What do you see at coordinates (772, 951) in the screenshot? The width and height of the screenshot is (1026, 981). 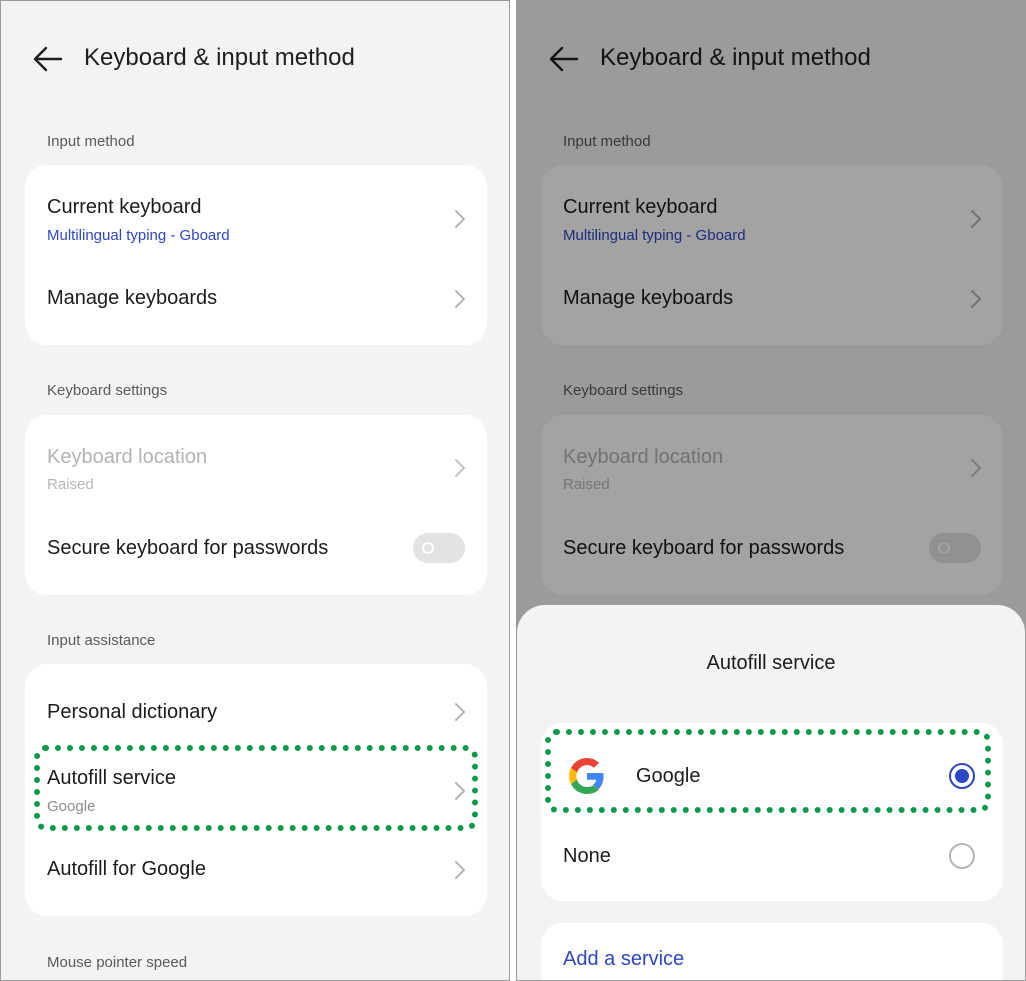 I see `add-service-card: Add a service` at bounding box center [772, 951].